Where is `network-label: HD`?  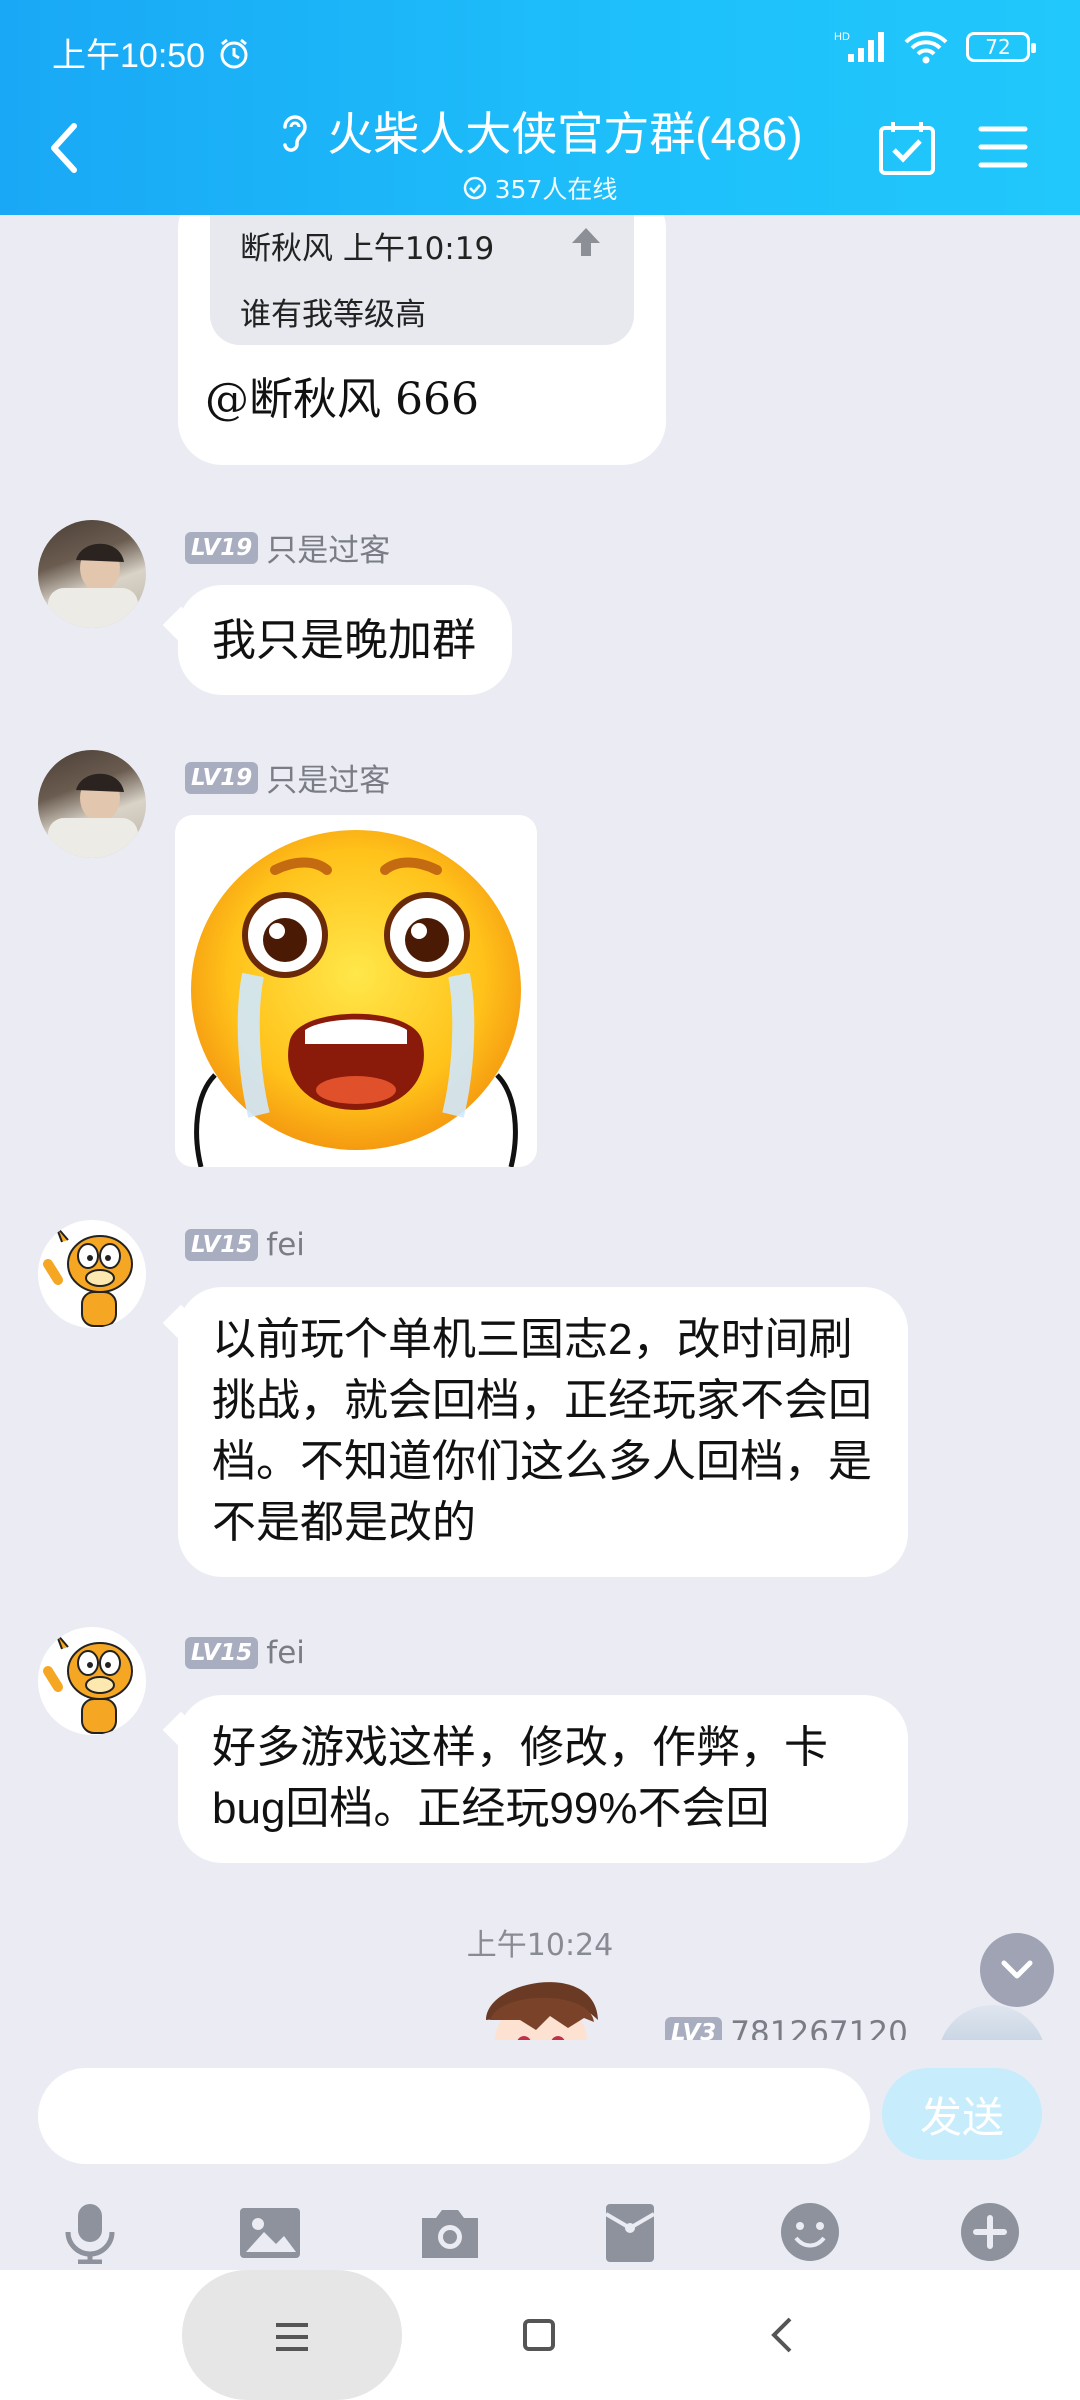 network-label: HD is located at coordinates (842, 37).